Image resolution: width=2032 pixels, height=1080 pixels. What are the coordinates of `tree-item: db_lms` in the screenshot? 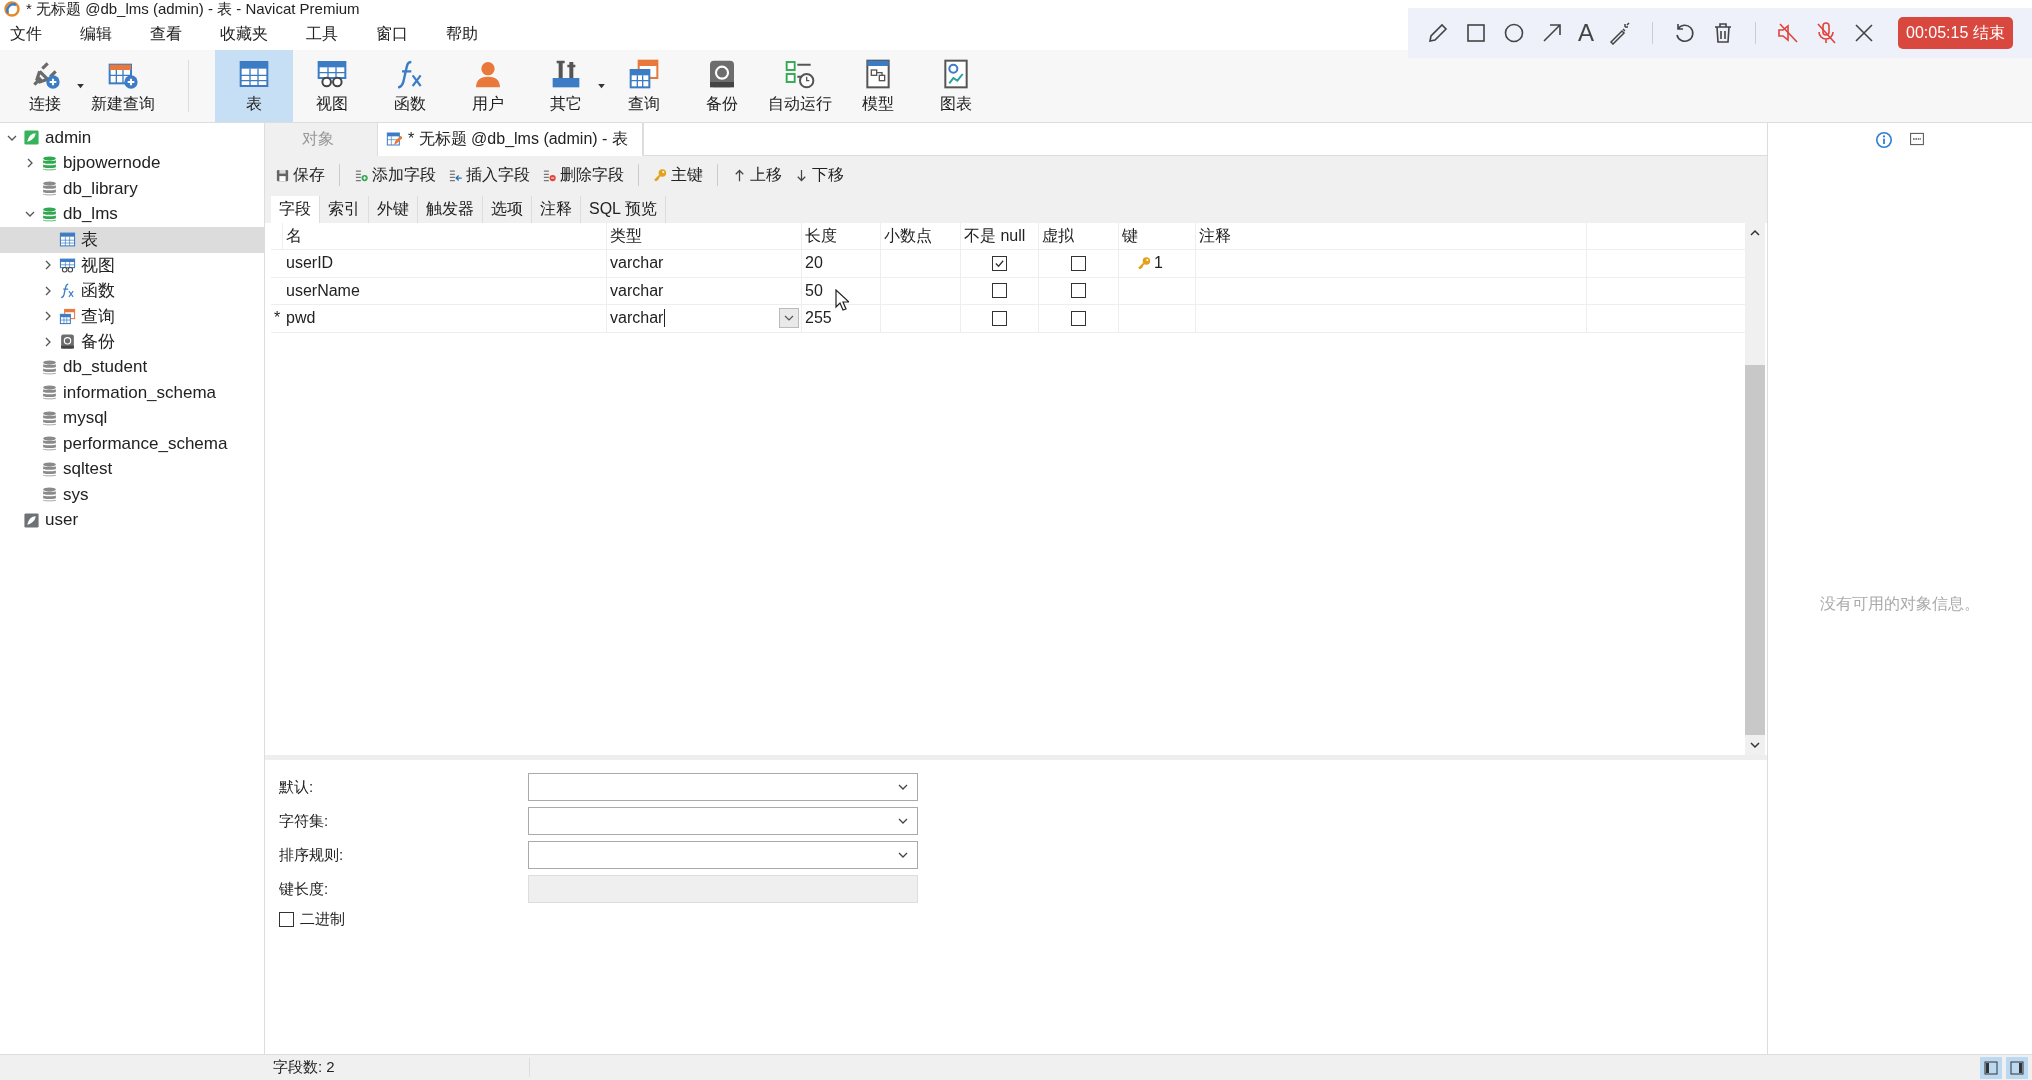 It's located at (132, 214).